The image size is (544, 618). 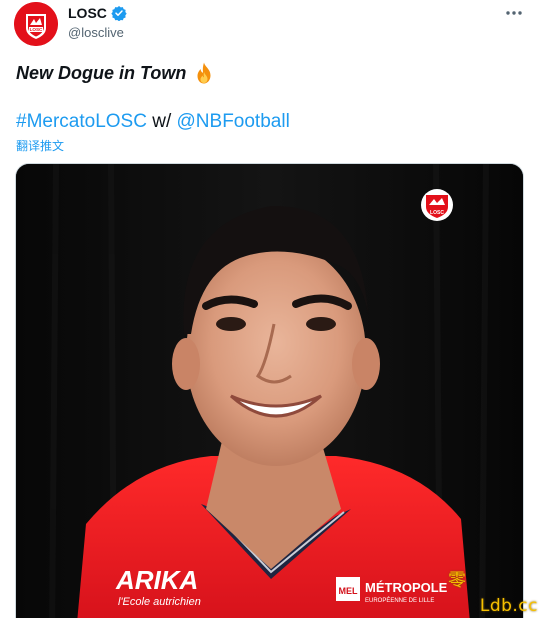 I want to click on author-name-row: LOSC, so click(x=97, y=13).